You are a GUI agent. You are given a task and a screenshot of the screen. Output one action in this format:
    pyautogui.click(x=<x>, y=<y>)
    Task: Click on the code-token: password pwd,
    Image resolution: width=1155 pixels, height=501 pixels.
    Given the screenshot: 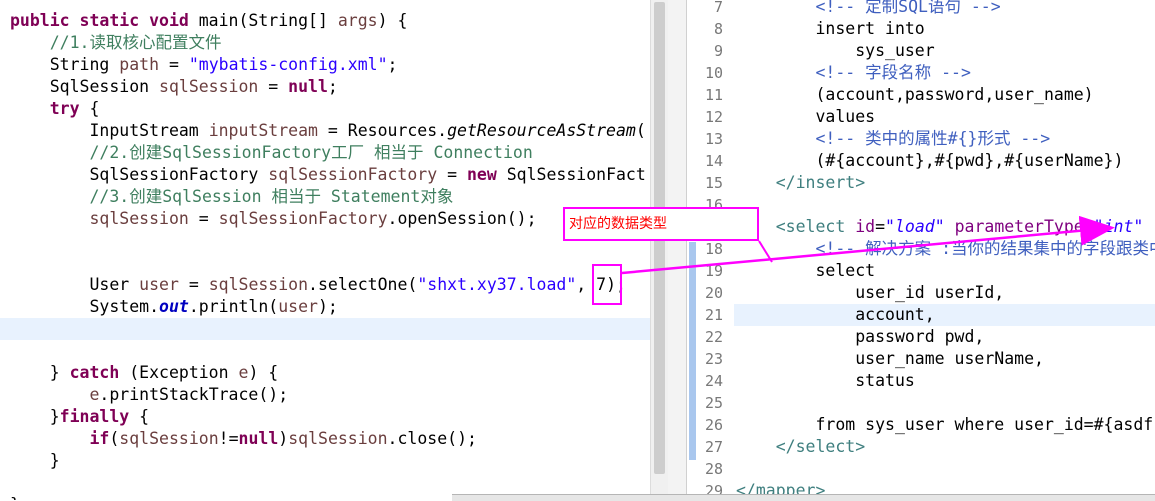 What is the action you would take?
    pyautogui.click(x=860, y=336)
    